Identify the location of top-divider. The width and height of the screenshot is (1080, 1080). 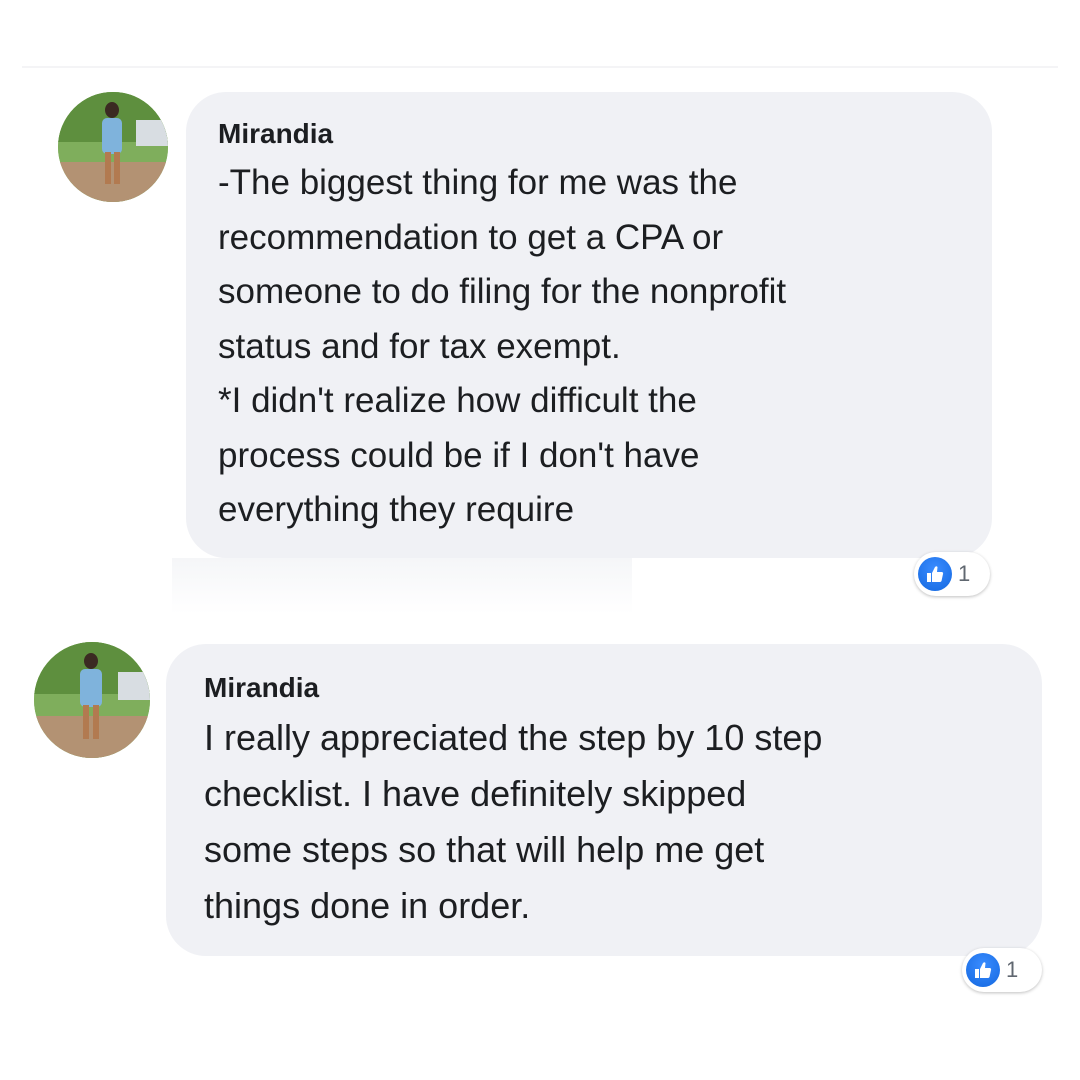
(540, 67).